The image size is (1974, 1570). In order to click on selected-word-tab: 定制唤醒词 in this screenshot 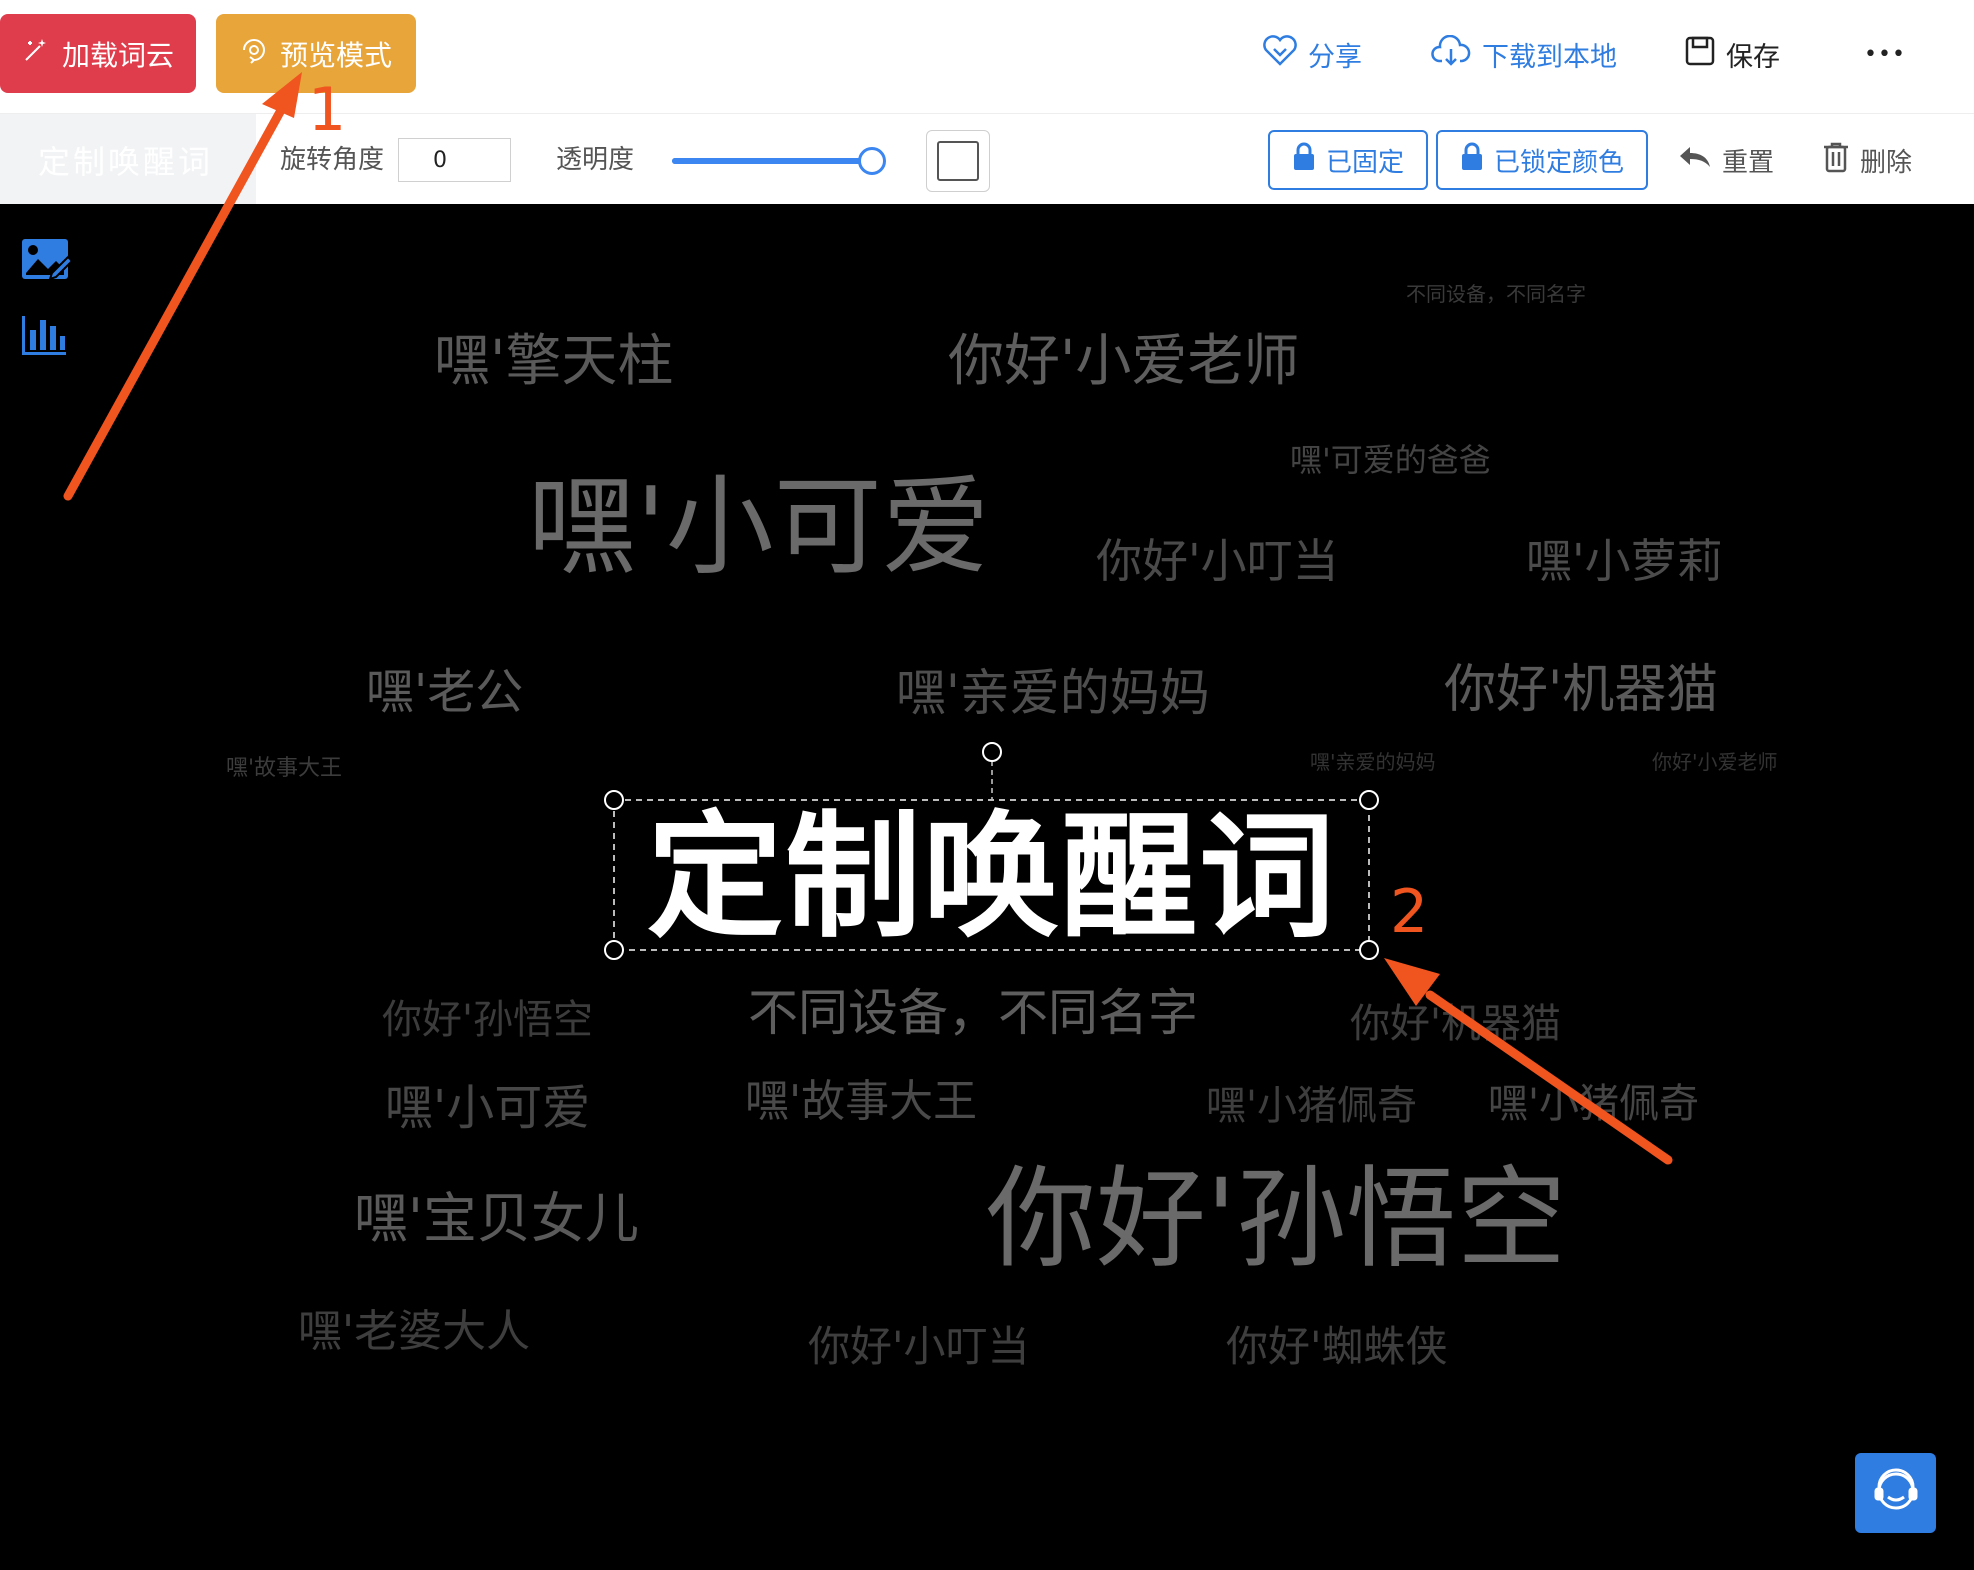, I will do `click(128, 159)`.